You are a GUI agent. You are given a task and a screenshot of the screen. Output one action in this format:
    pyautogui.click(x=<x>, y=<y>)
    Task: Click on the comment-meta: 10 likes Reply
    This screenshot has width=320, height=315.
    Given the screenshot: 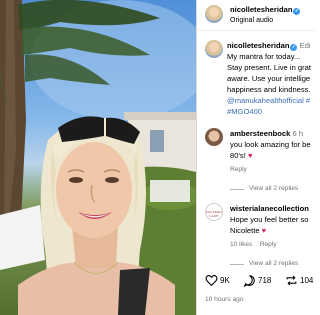 What is the action you would take?
    pyautogui.click(x=253, y=244)
    